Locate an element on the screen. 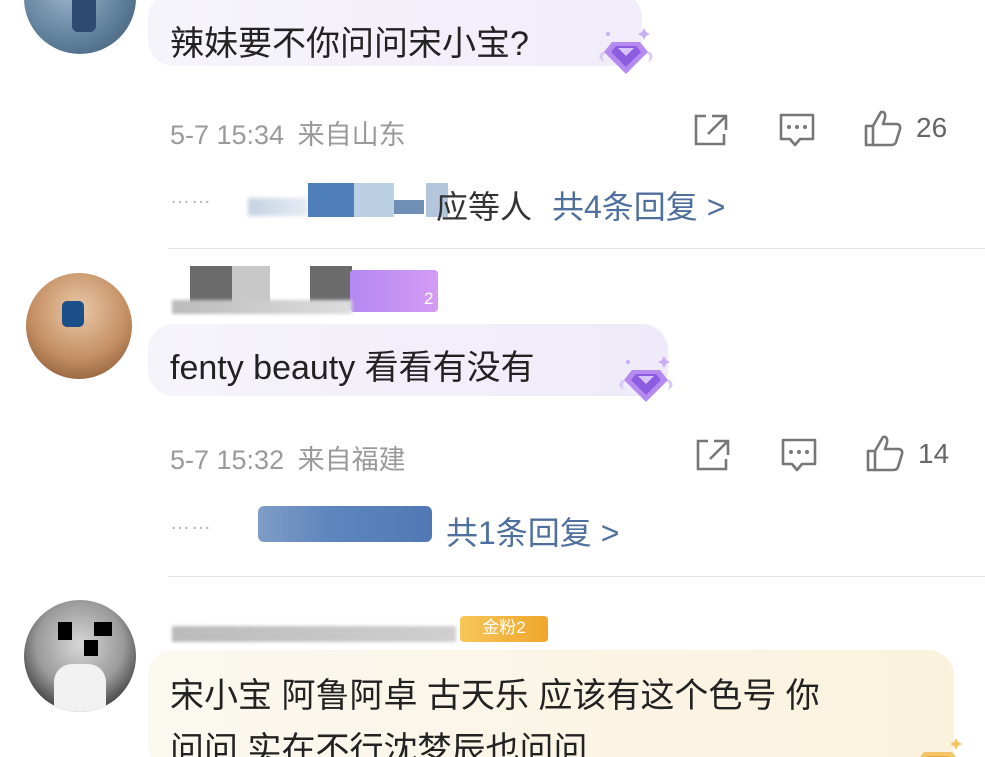 This screenshot has height=757, width=985. fan-badge: 金粉2 is located at coordinates (504, 629).